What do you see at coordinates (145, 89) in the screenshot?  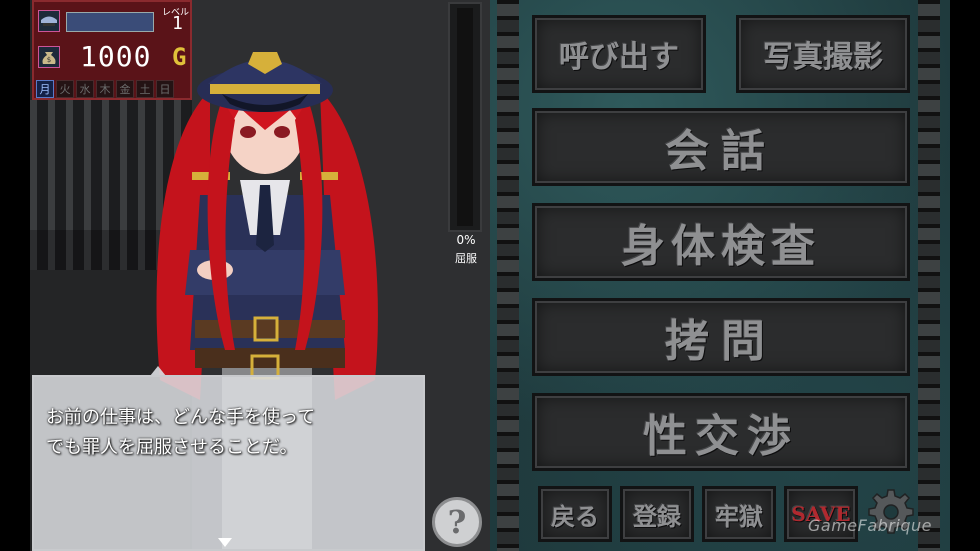 I see `weekday-sat: 土` at bounding box center [145, 89].